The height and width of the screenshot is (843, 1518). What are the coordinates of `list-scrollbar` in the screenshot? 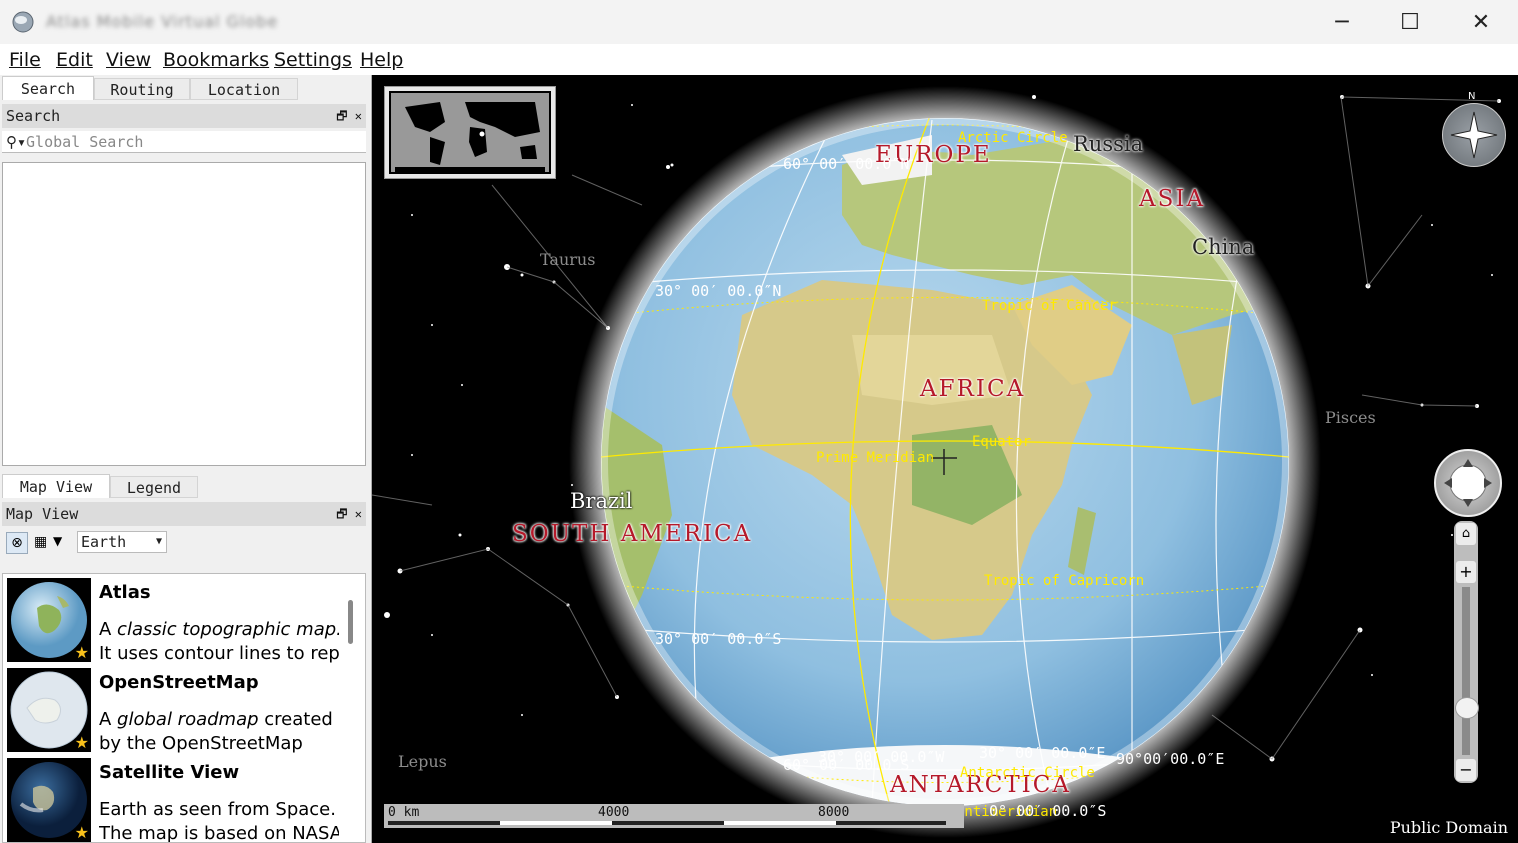 It's located at (350, 622).